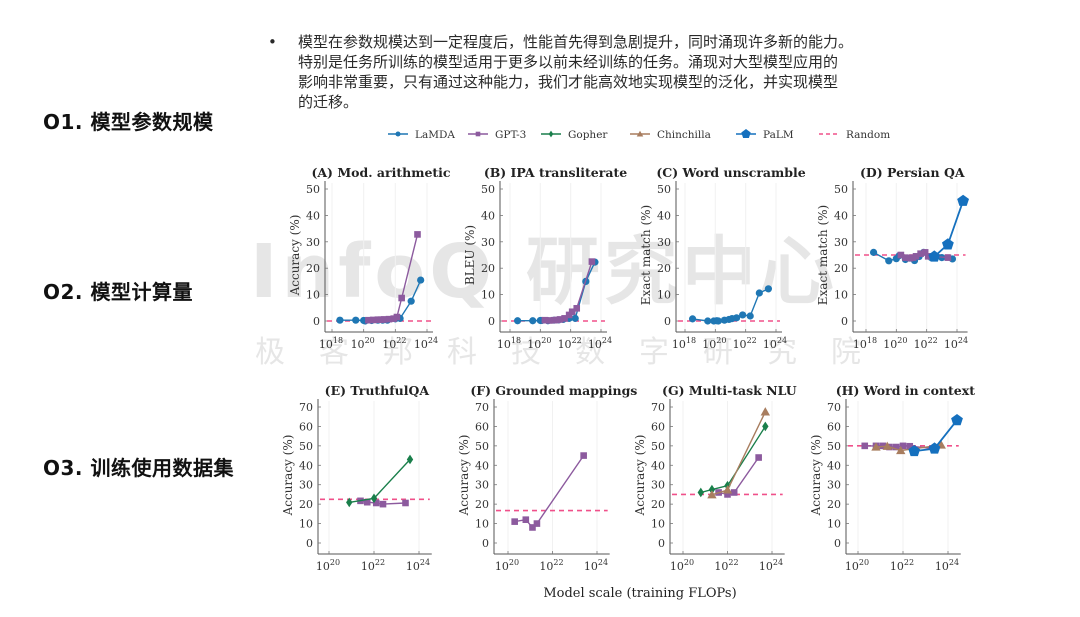 The width and height of the screenshot is (1080, 617). Describe the element at coordinates (639, 593) in the screenshot. I see `x-axis-label: Model scale (training FLOPs)` at that location.